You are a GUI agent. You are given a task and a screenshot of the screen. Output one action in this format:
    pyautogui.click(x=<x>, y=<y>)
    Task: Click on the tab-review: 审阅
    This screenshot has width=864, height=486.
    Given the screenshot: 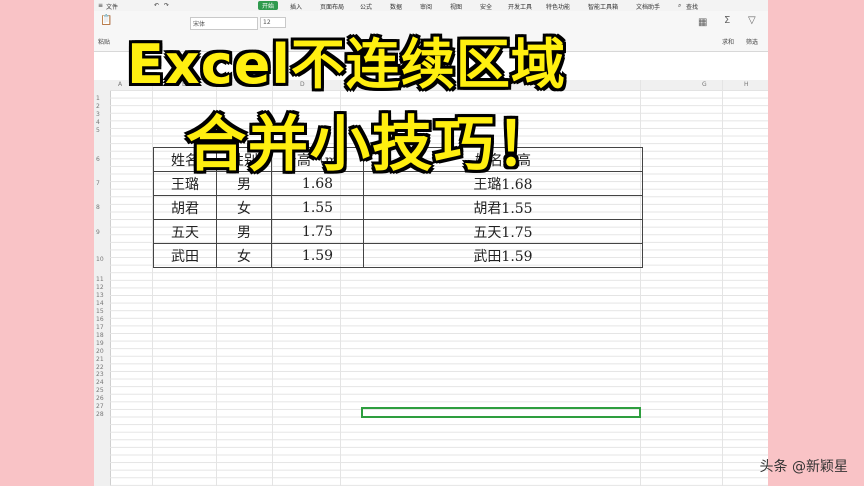 What is the action you would take?
    pyautogui.click(x=426, y=6)
    